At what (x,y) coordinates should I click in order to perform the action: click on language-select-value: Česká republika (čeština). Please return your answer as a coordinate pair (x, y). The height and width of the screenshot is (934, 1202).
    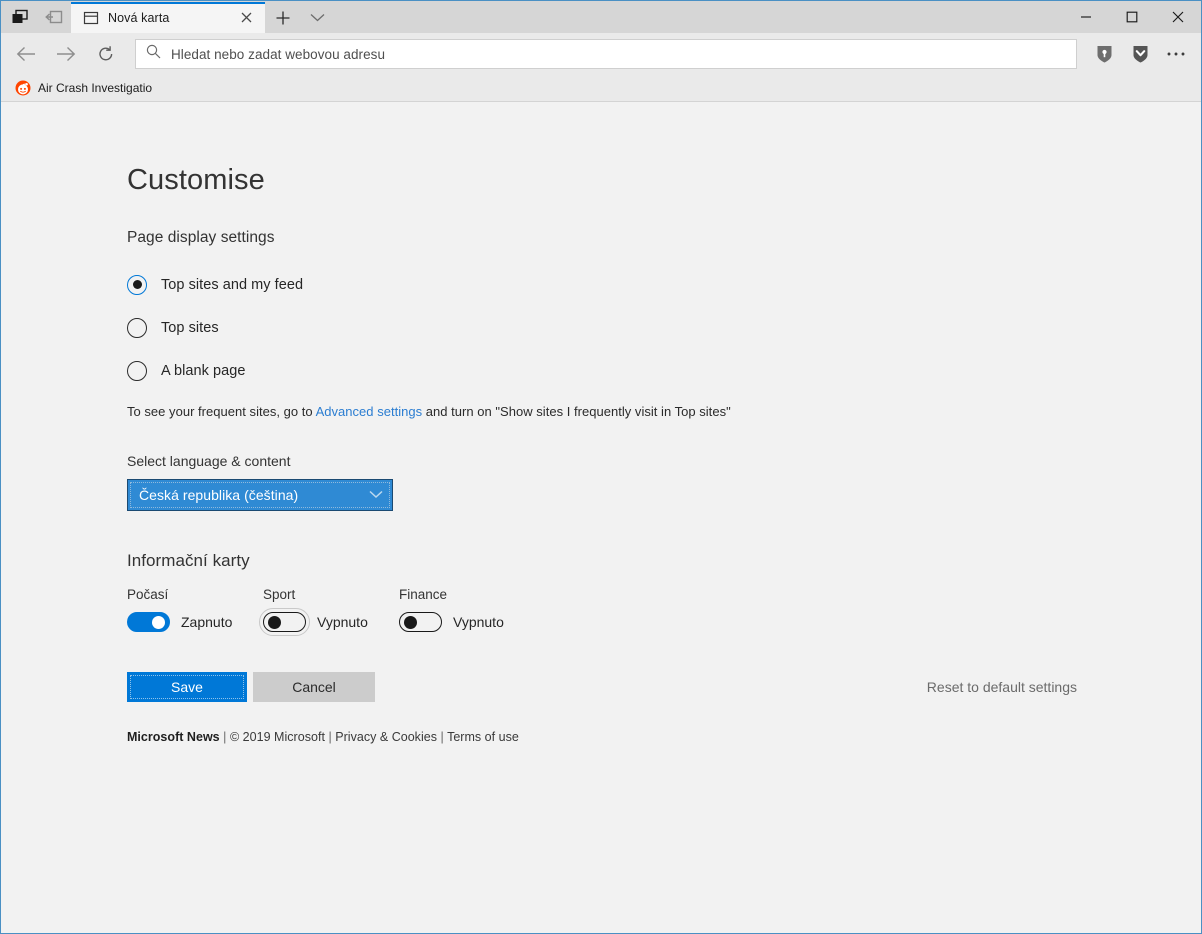
    Looking at the image, I should click on (219, 495).